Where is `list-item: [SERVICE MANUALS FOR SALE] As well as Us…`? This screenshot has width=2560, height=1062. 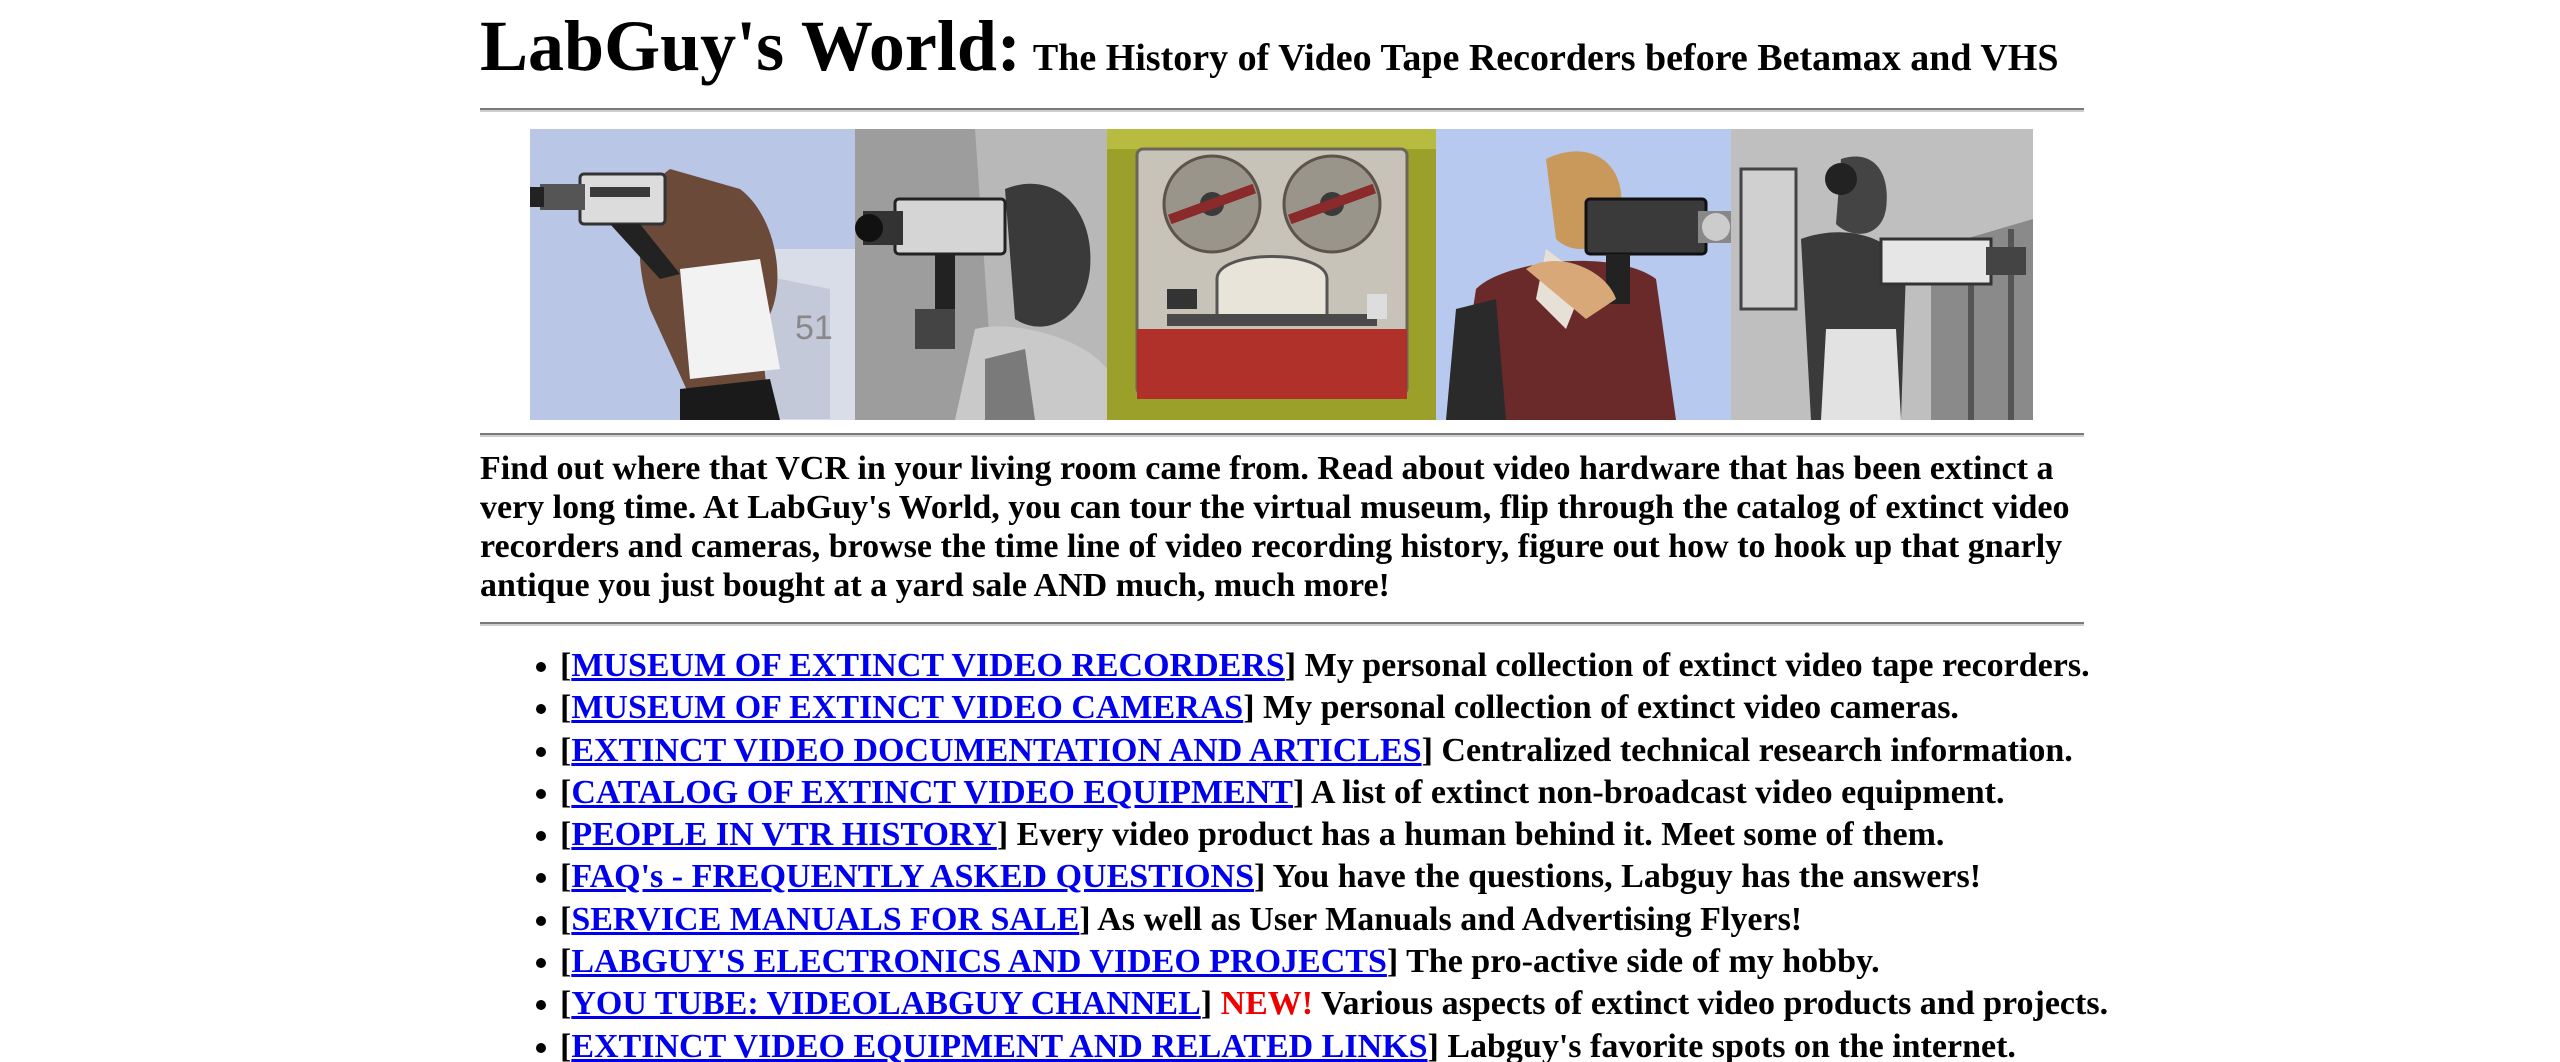
list-item: [SERVICE MANUALS FOR SALE] As well as Us… is located at coordinates (1350, 920).